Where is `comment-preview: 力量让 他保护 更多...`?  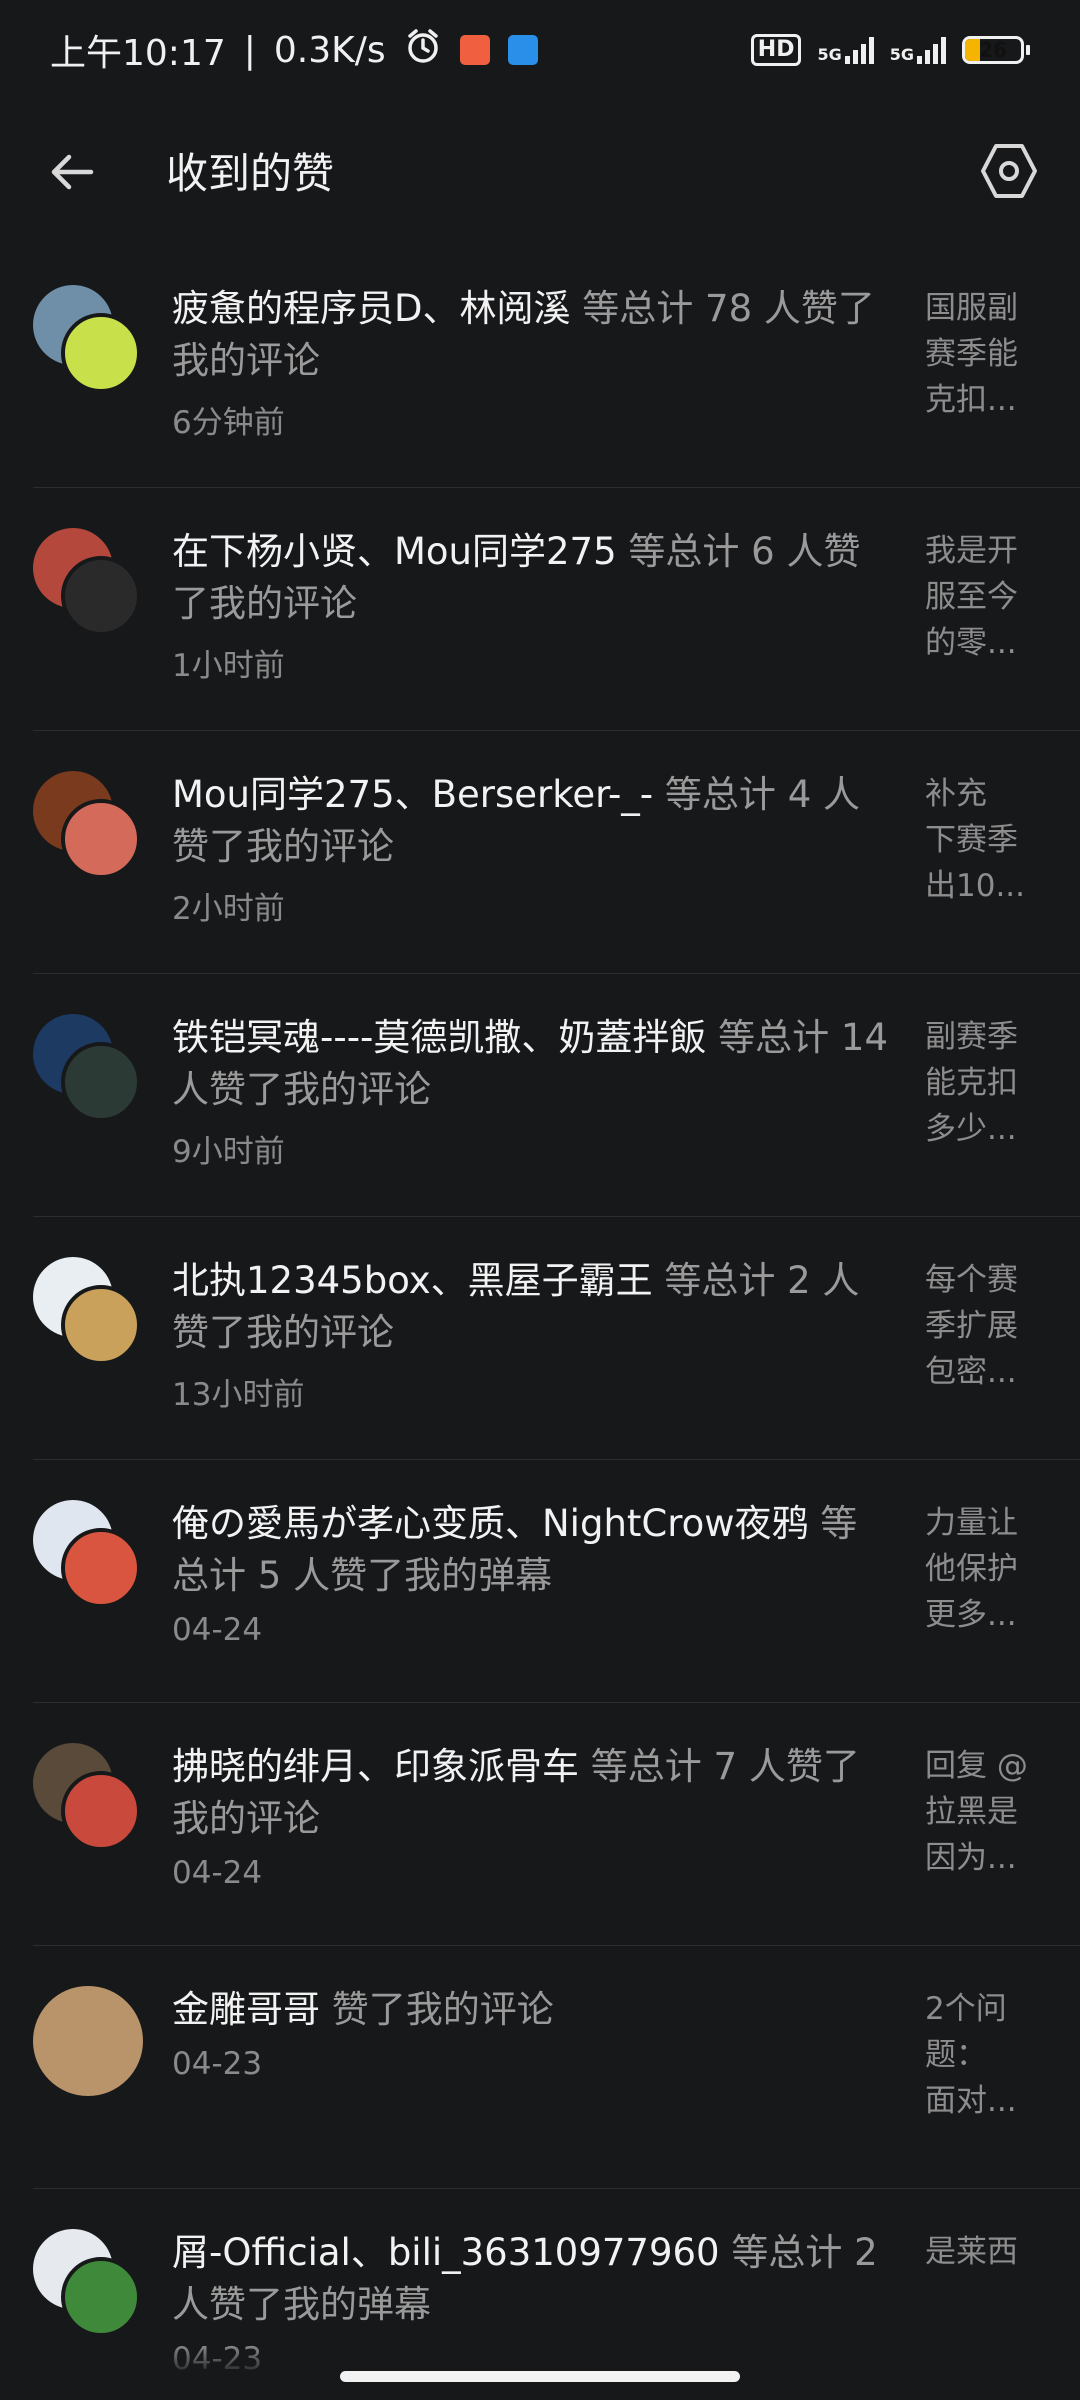
comment-preview: 力量让 他保护 更多... is located at coordinates (984, 1569).